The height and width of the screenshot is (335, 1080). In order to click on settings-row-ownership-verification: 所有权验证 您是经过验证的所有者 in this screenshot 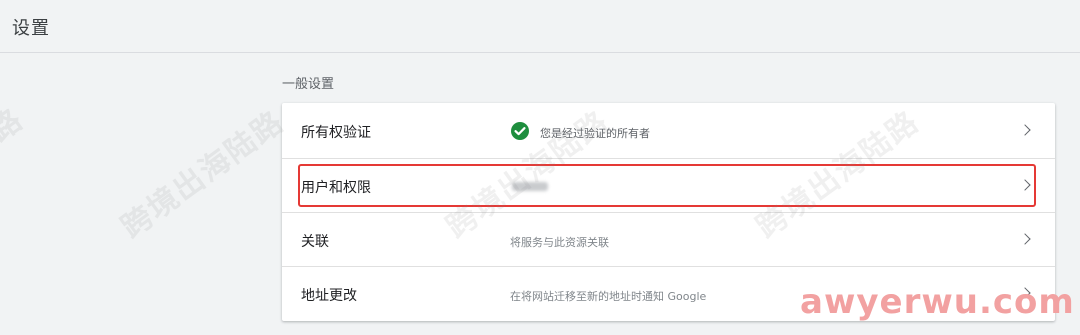, I will do `click(668, 131)`.